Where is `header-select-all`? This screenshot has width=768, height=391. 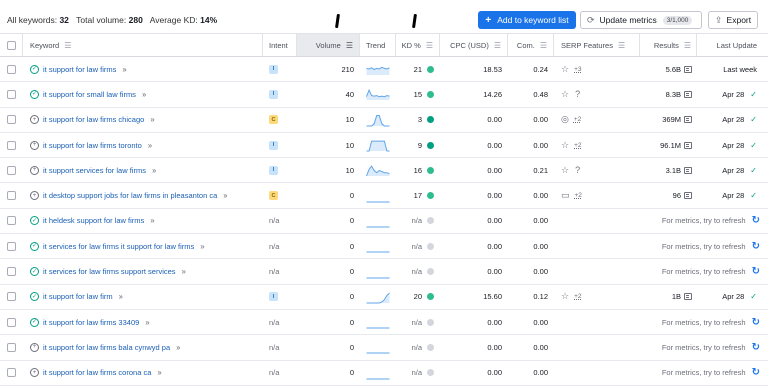
header-select-all is located at coordinates (11, 45).